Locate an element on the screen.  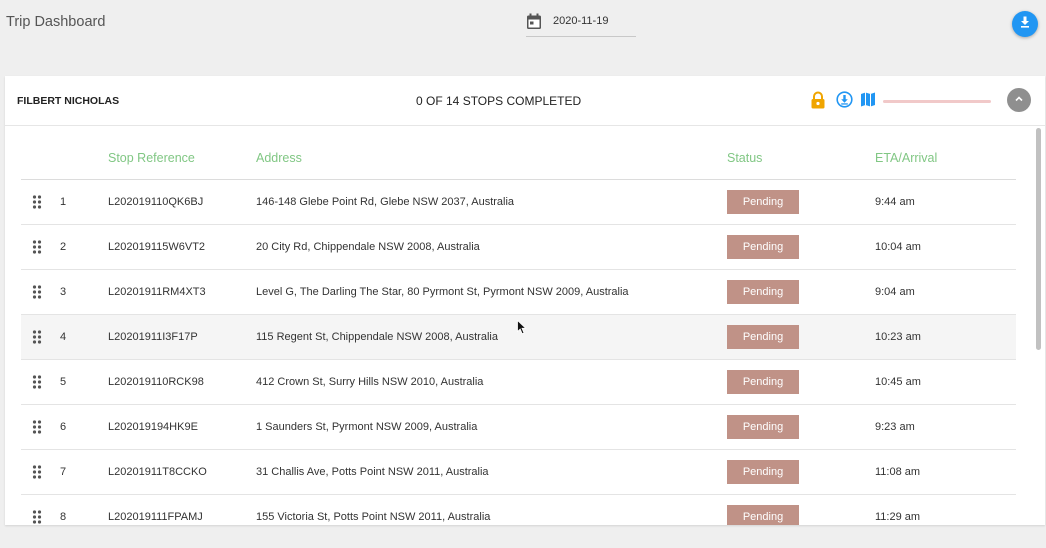
stop-reference: L202019194HK9E is located at coordinates (153, 427).